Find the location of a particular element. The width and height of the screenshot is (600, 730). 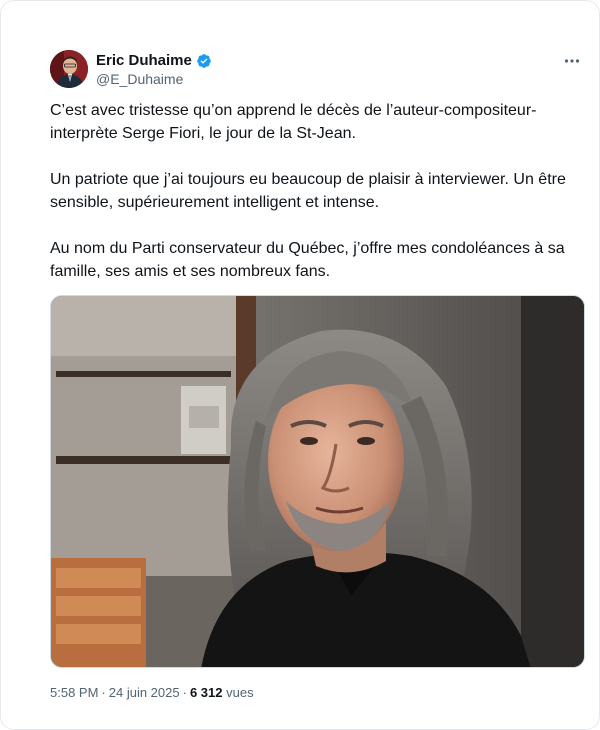

verified-badge-icon is located at coordinates (204, 61).